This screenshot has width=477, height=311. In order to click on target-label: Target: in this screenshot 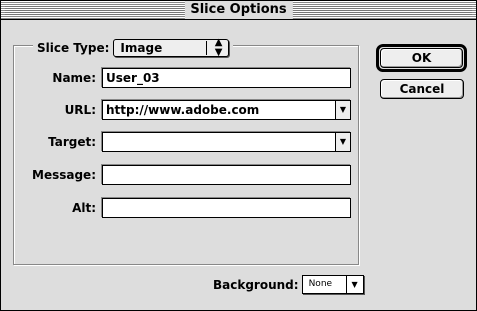, I will do `click(72, 142)`.